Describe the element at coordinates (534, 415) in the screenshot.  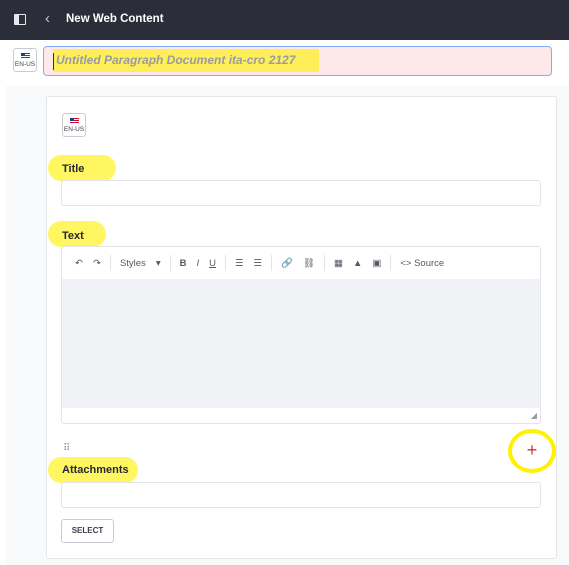
I see `resize-grip-icon: ◢` at that location.